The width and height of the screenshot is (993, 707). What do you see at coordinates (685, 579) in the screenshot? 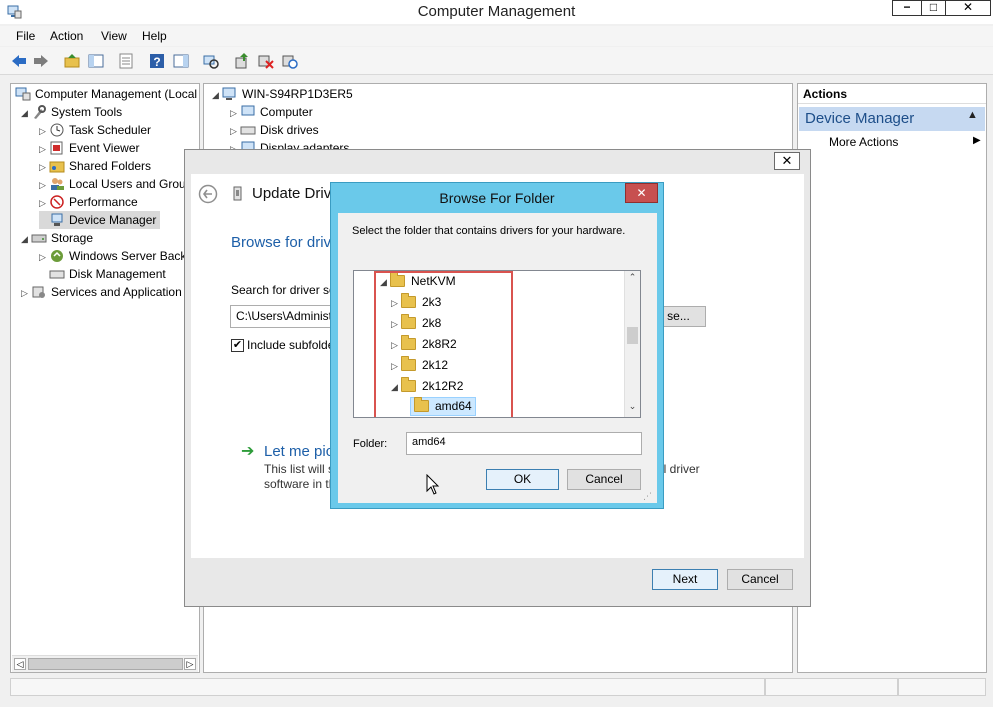
I see `next-button: Next` at bounding box center [685, 579].